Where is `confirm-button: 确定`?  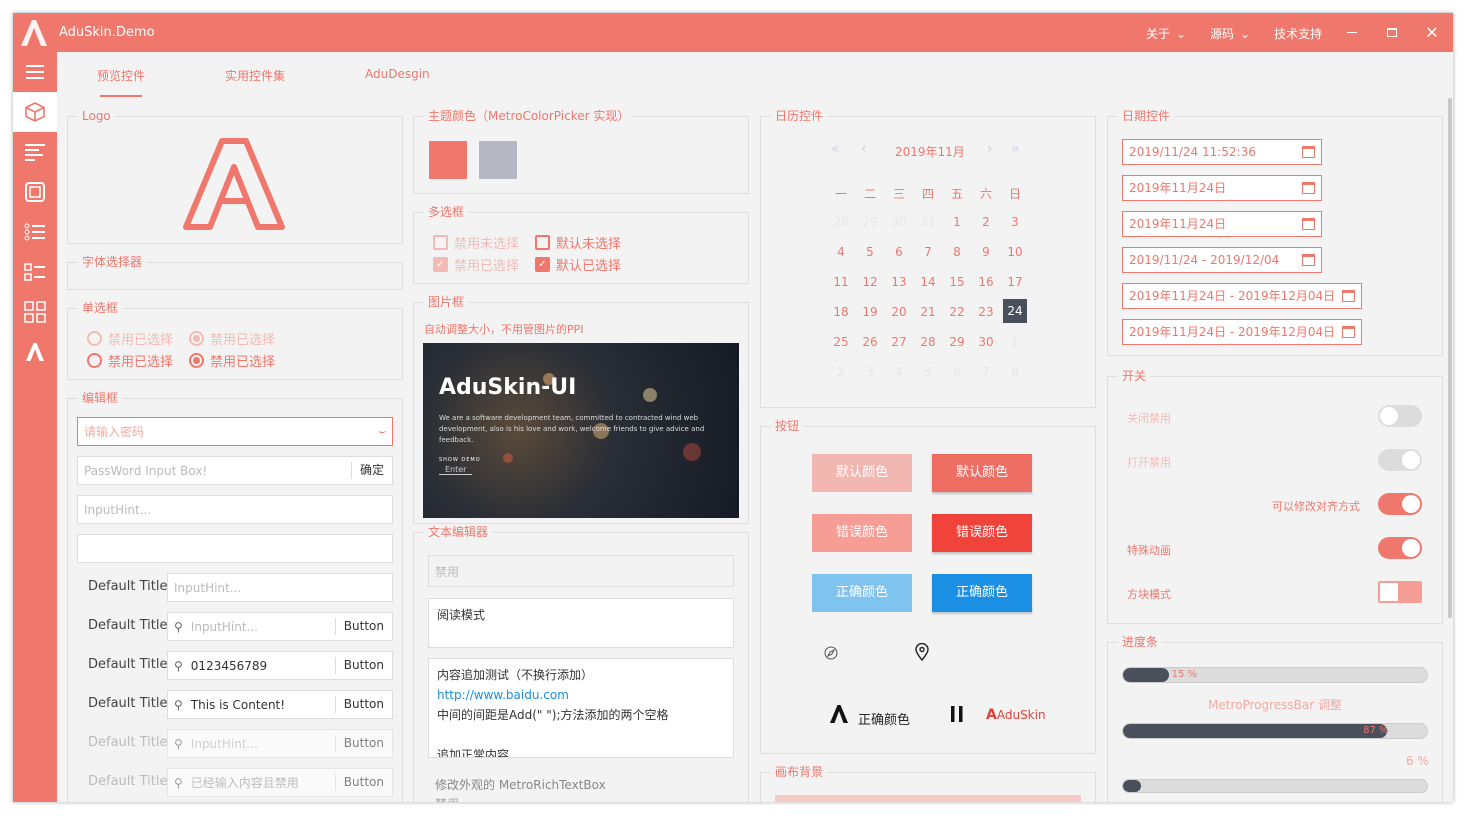
confirm-button: 确定 is located at coordinates (371, 470).